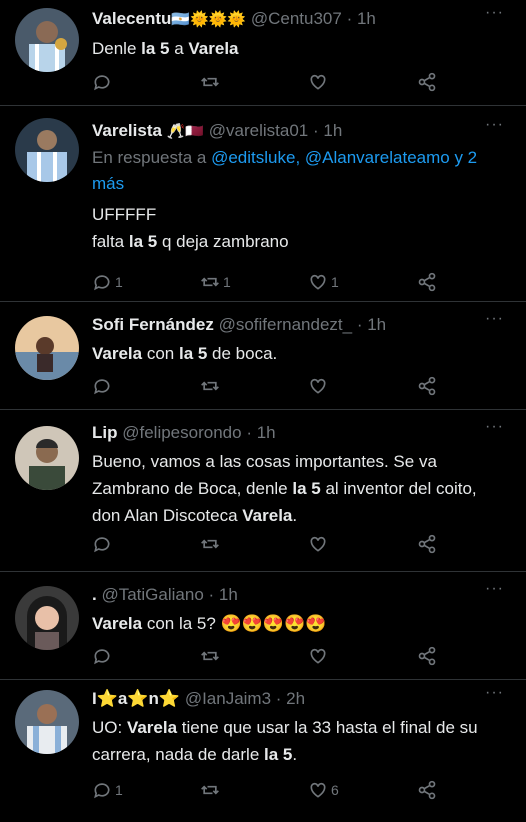  What do you see at coordinates (185, 131) in the screenshot?
I see `name-emojis: 🥂🇶🇦` at bounding box center [185, 131].